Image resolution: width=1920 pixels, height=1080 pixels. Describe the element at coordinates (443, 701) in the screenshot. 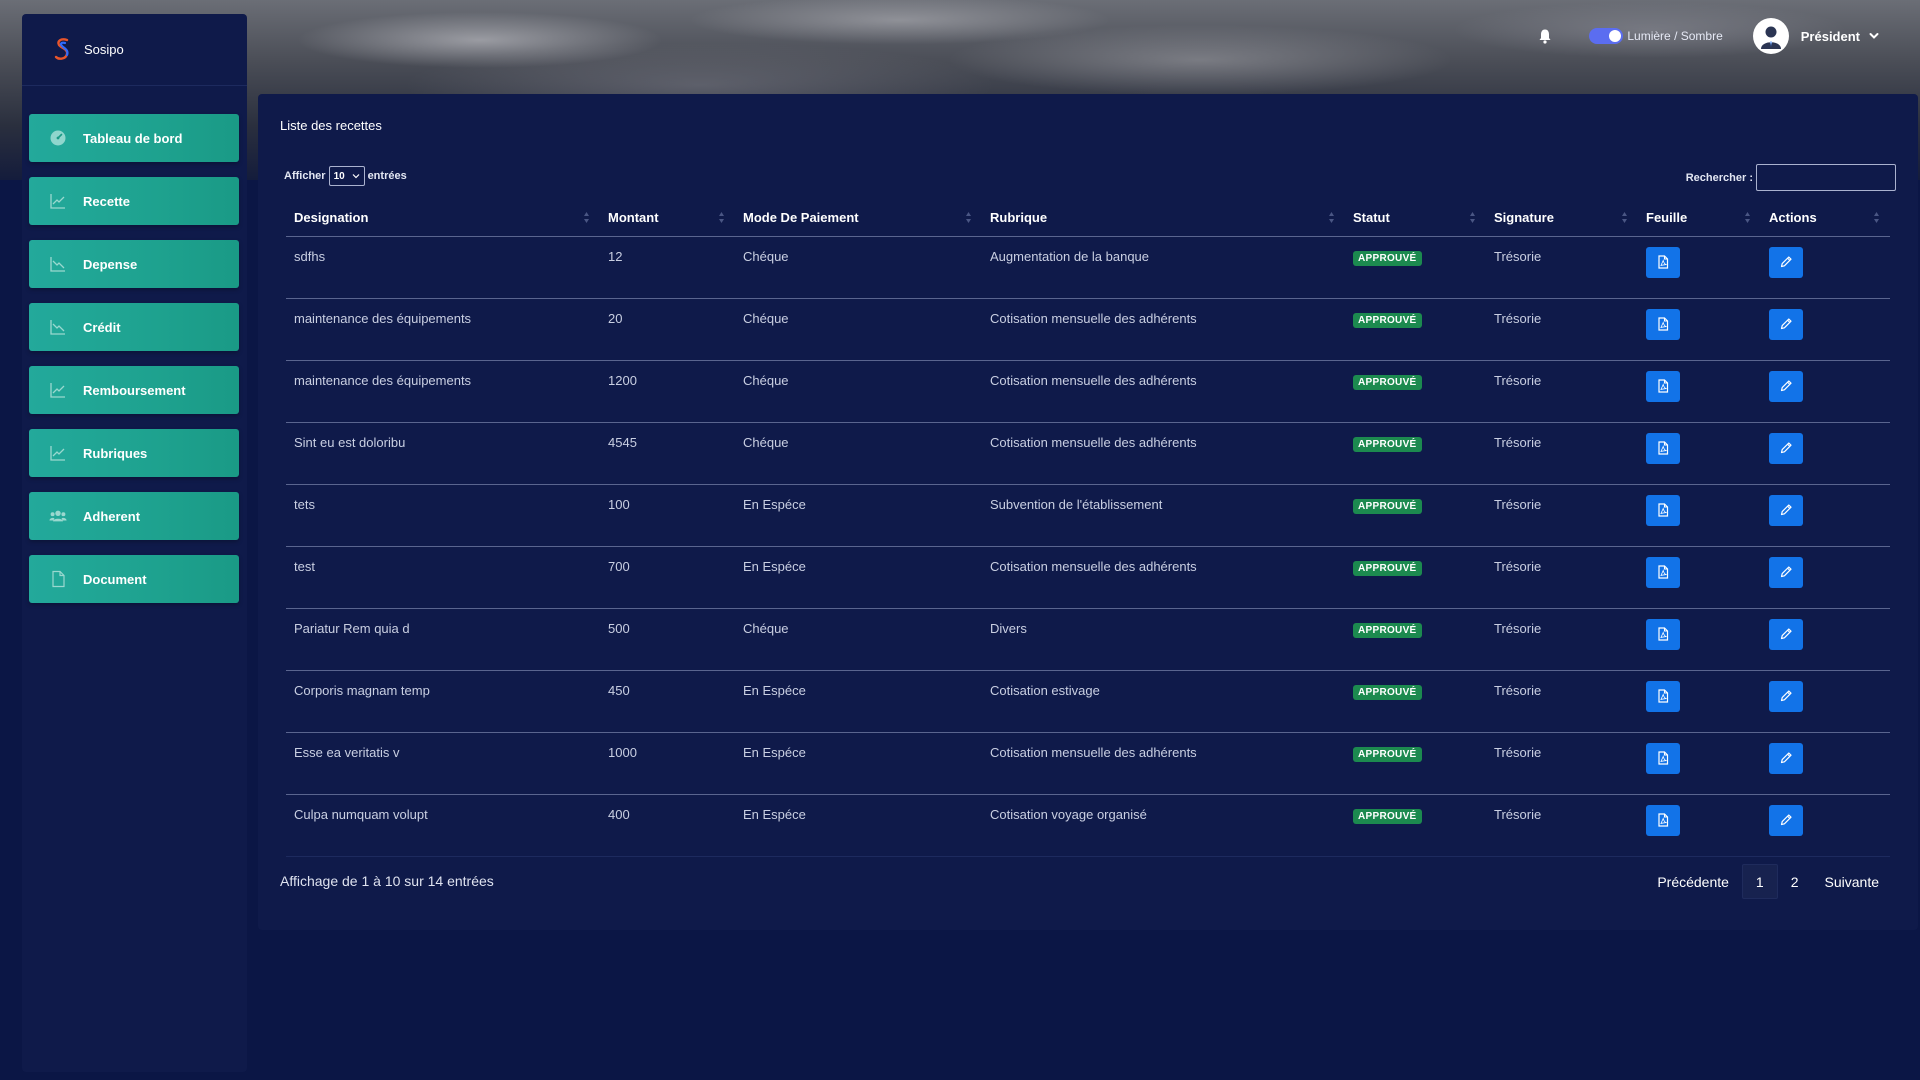

I see `cell-designation: Corporis magnam temp` at that location.